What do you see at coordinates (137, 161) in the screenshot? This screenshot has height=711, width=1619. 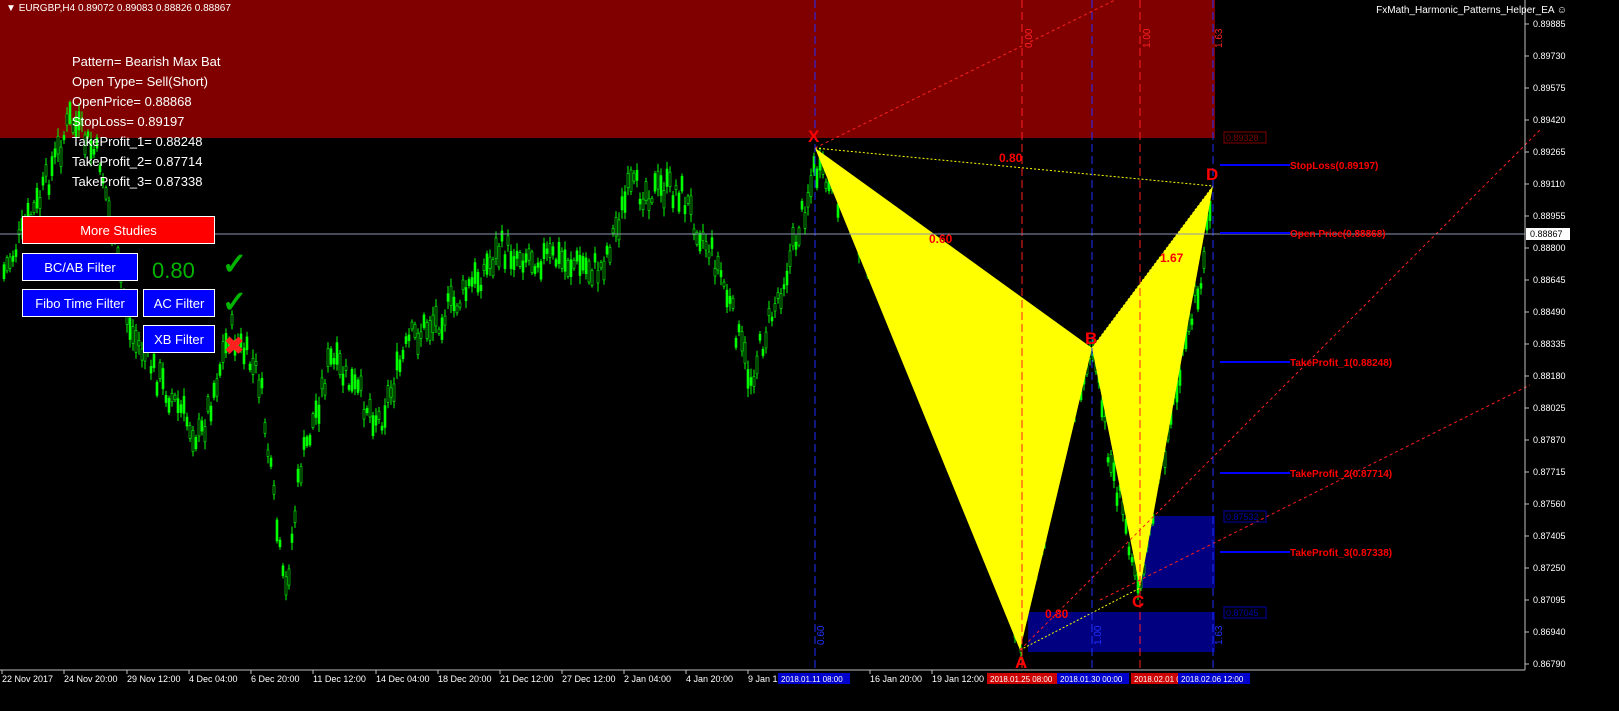 I see `tp2-text: TakeProfit_2= 0.87714` at bounding box center [137, 161].